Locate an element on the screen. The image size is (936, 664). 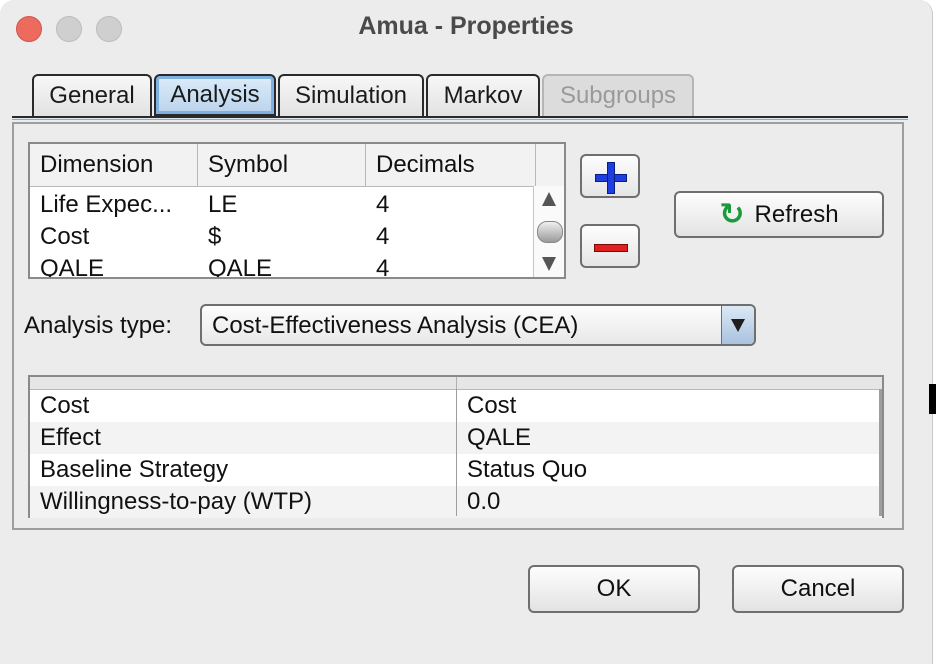
scroll-down-icon is located at coordinates (549, 264).